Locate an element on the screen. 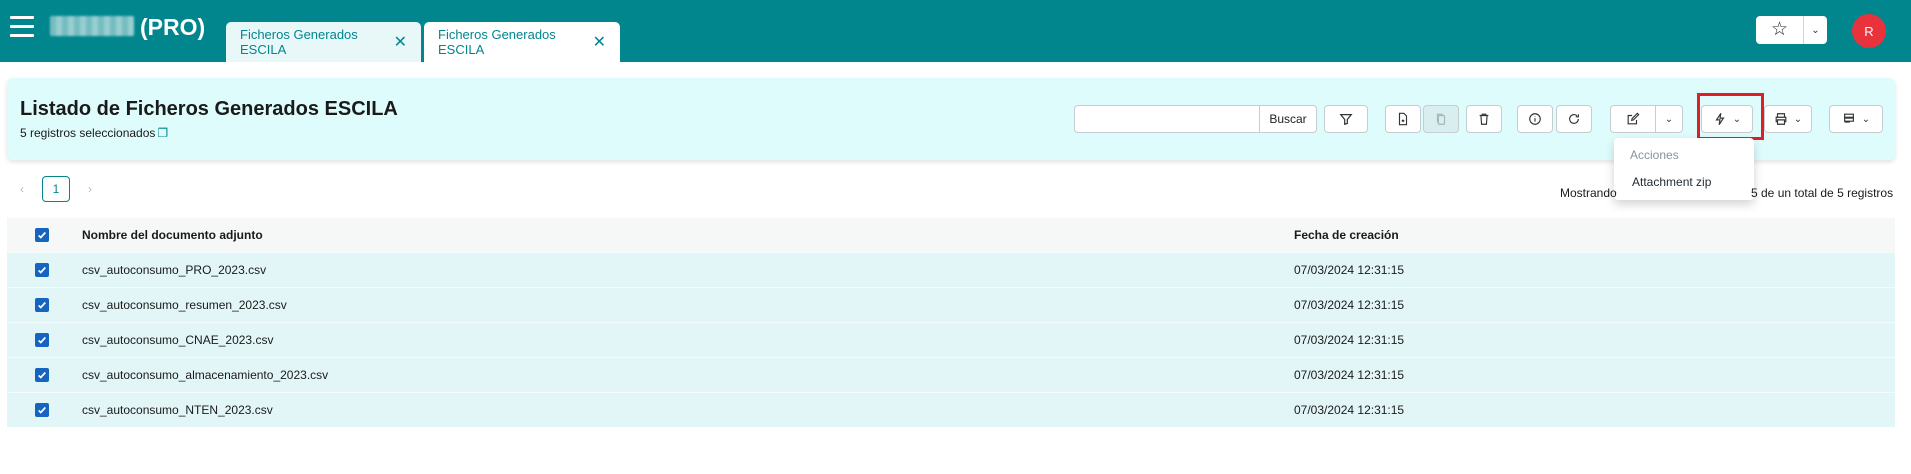 Image resolution: width=1911 pixels, height=474 pixels. tab-ficheros-generados-2: Ficheros Generados ESCILA ✕ is located at coordinates (522, 42).